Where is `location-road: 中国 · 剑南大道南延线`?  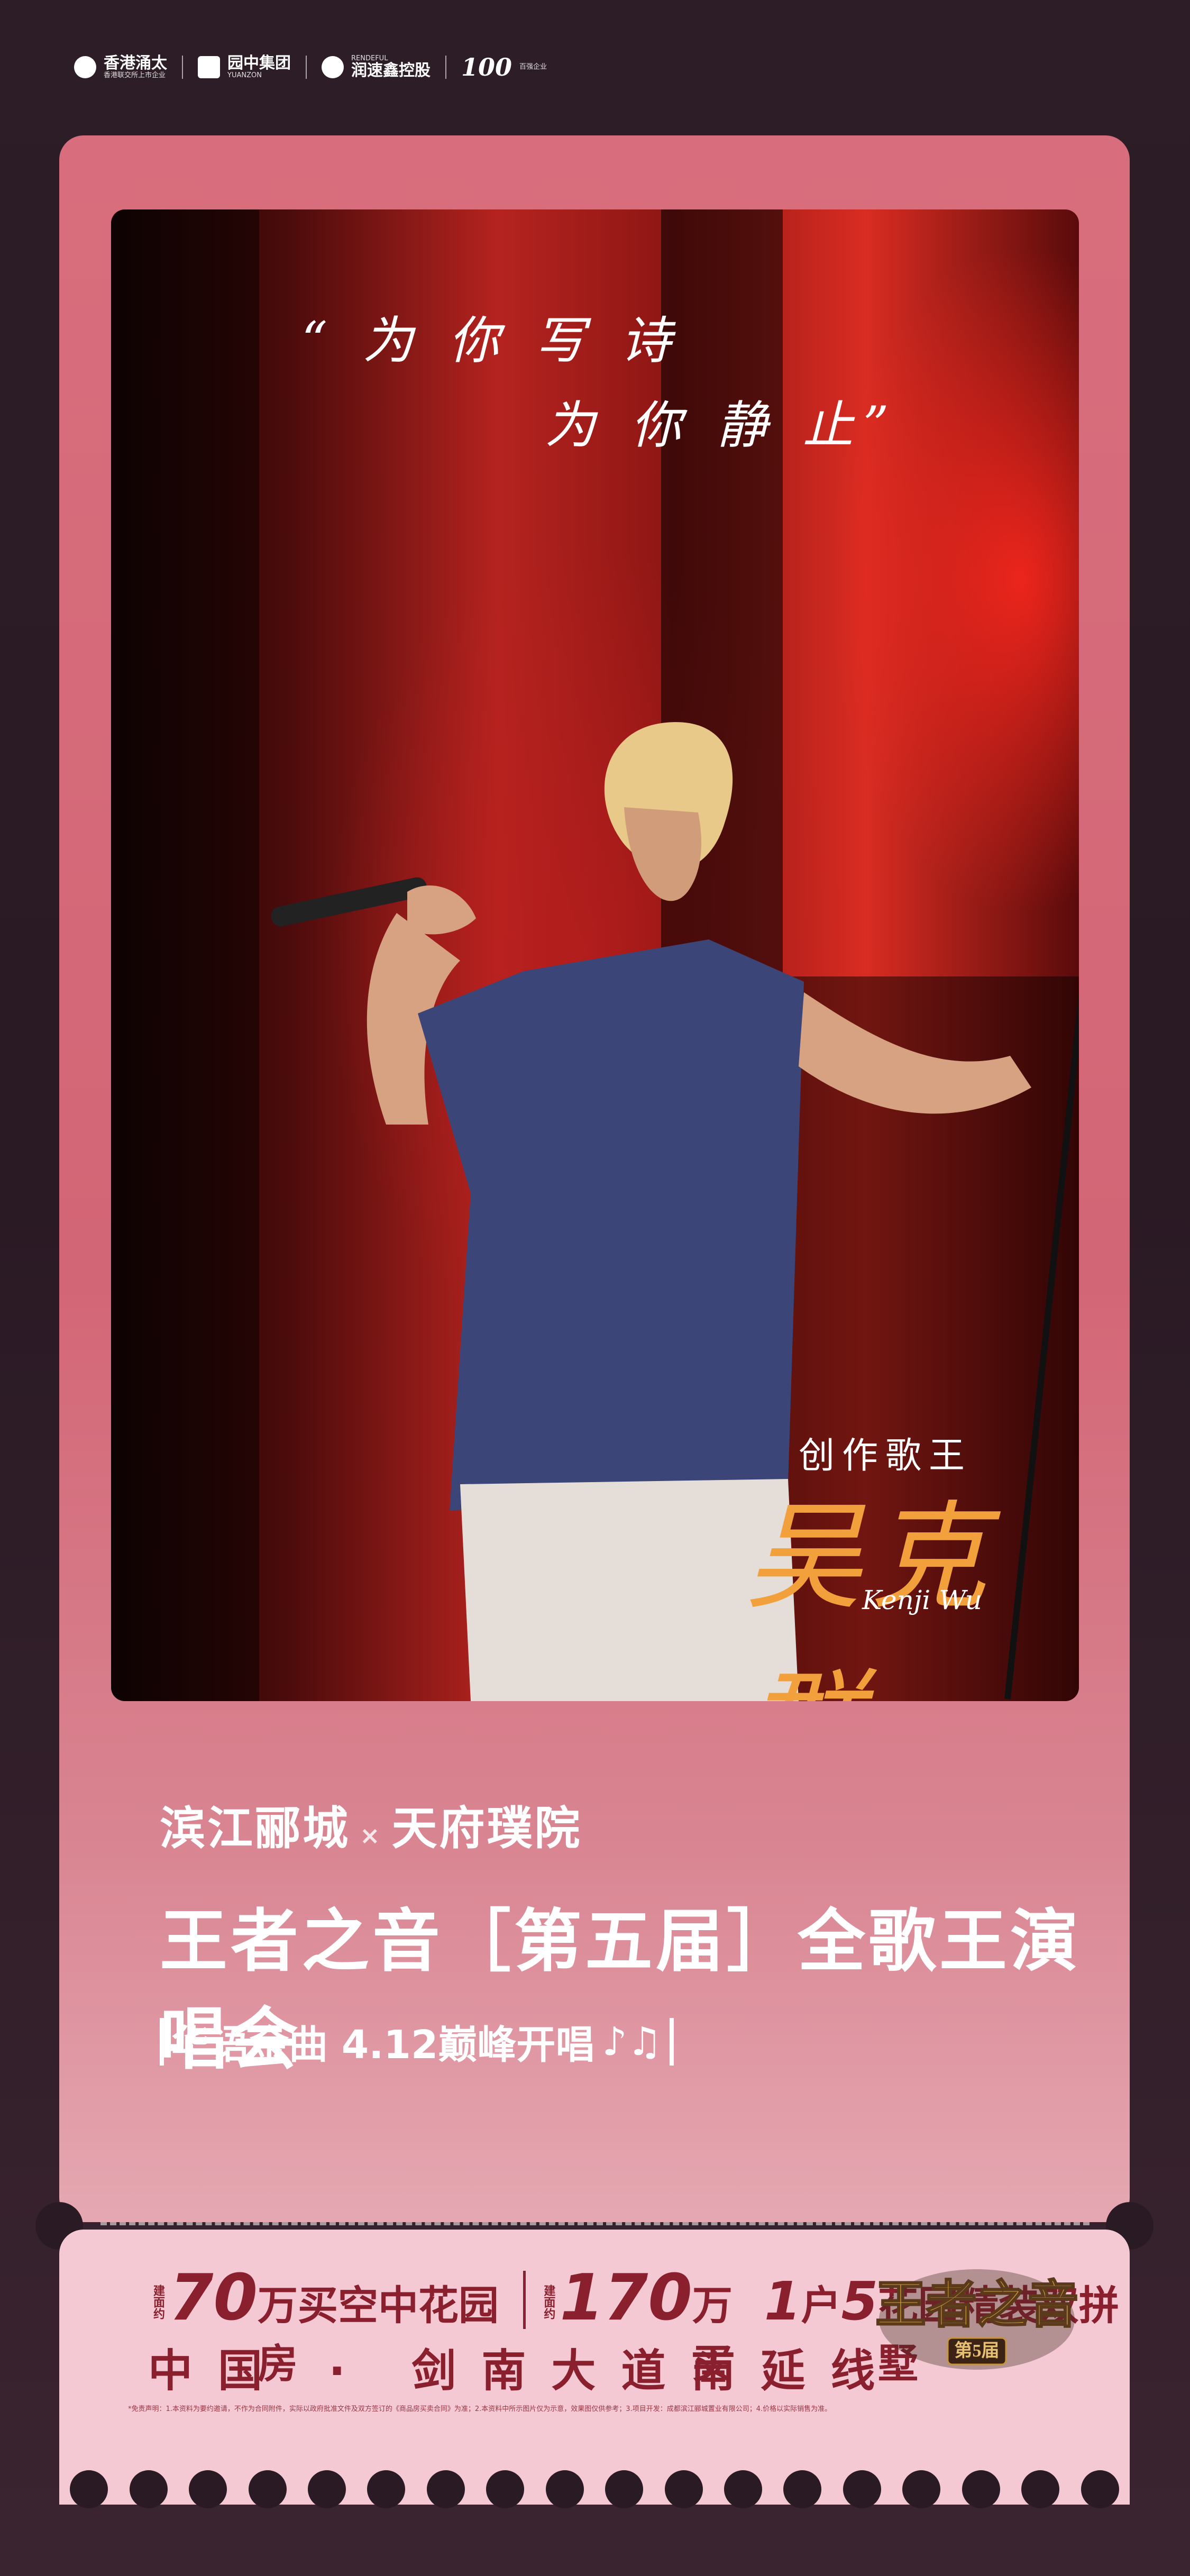 location-road: 中国 · 剑南大道南延线 is located at coordinates (524, 2371).